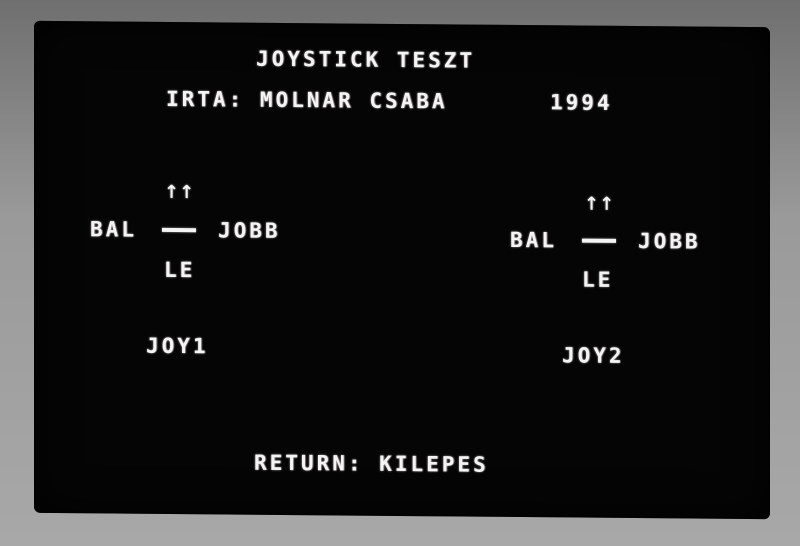 This screenshot has width=800, height=546. I want to click on program-title: JOYSTICK TESZT, so click(366, 59).